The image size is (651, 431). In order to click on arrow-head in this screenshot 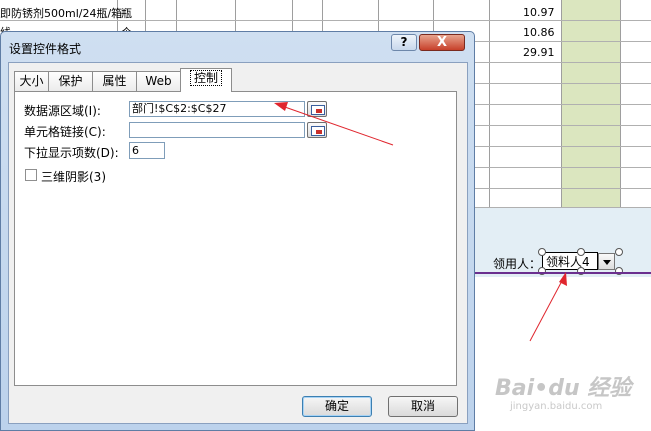, I will do `click(281, 106)`.